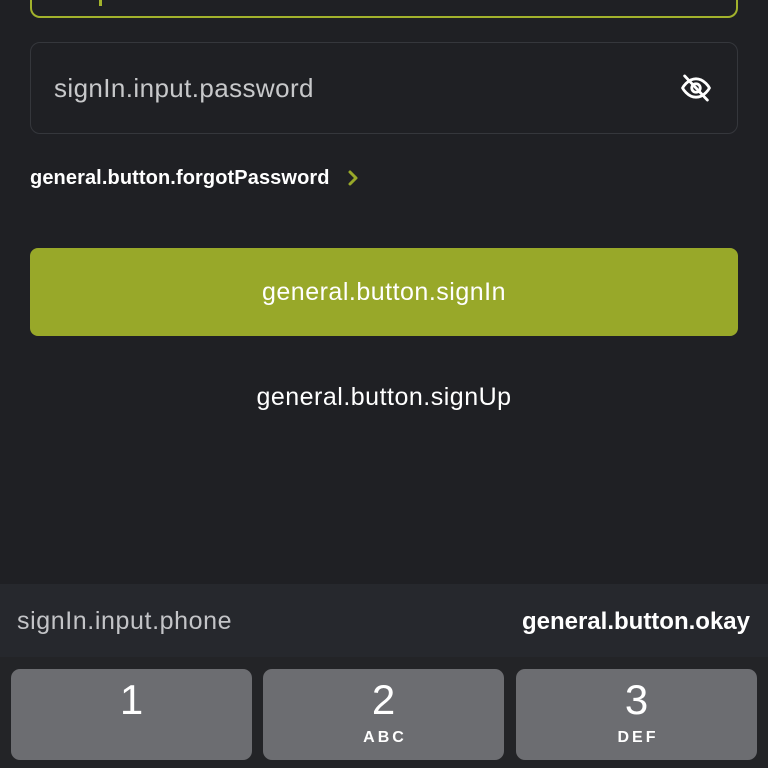 This screenshot has width=768, height=768. What do you see at coordinates (180, 177) in the screenshot?
I see `forgot-password-label: general.button.forgotPassword` at bounding box center [180, 177].